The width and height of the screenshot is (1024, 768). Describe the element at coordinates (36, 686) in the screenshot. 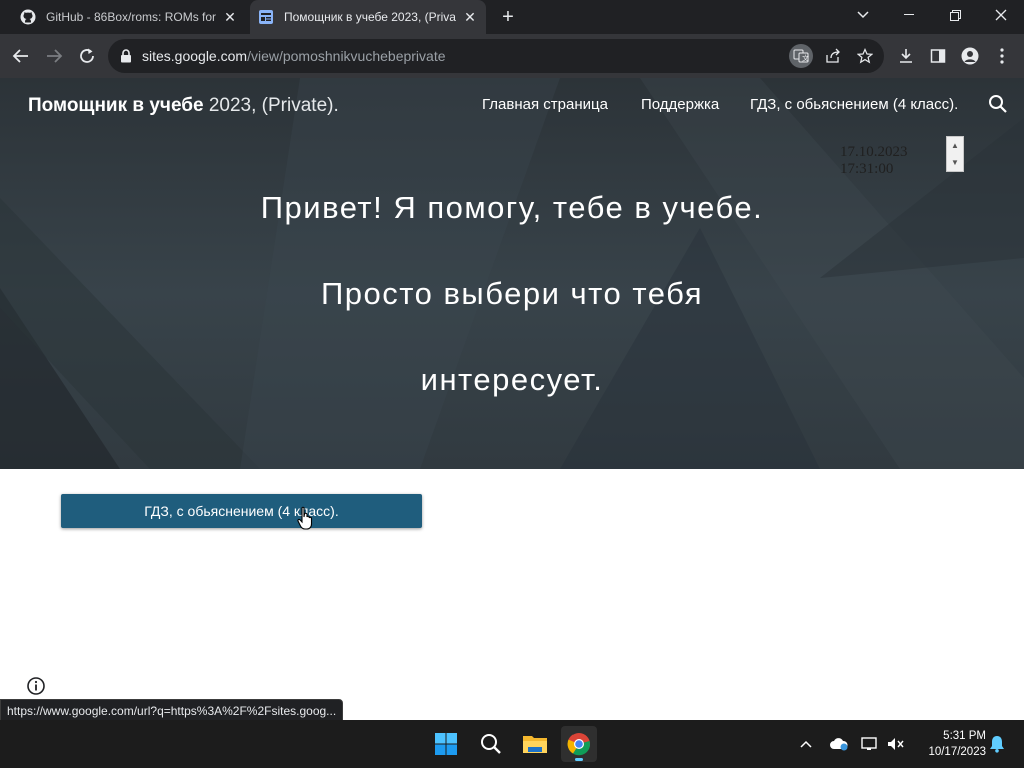

I see `info-icon` at that location.